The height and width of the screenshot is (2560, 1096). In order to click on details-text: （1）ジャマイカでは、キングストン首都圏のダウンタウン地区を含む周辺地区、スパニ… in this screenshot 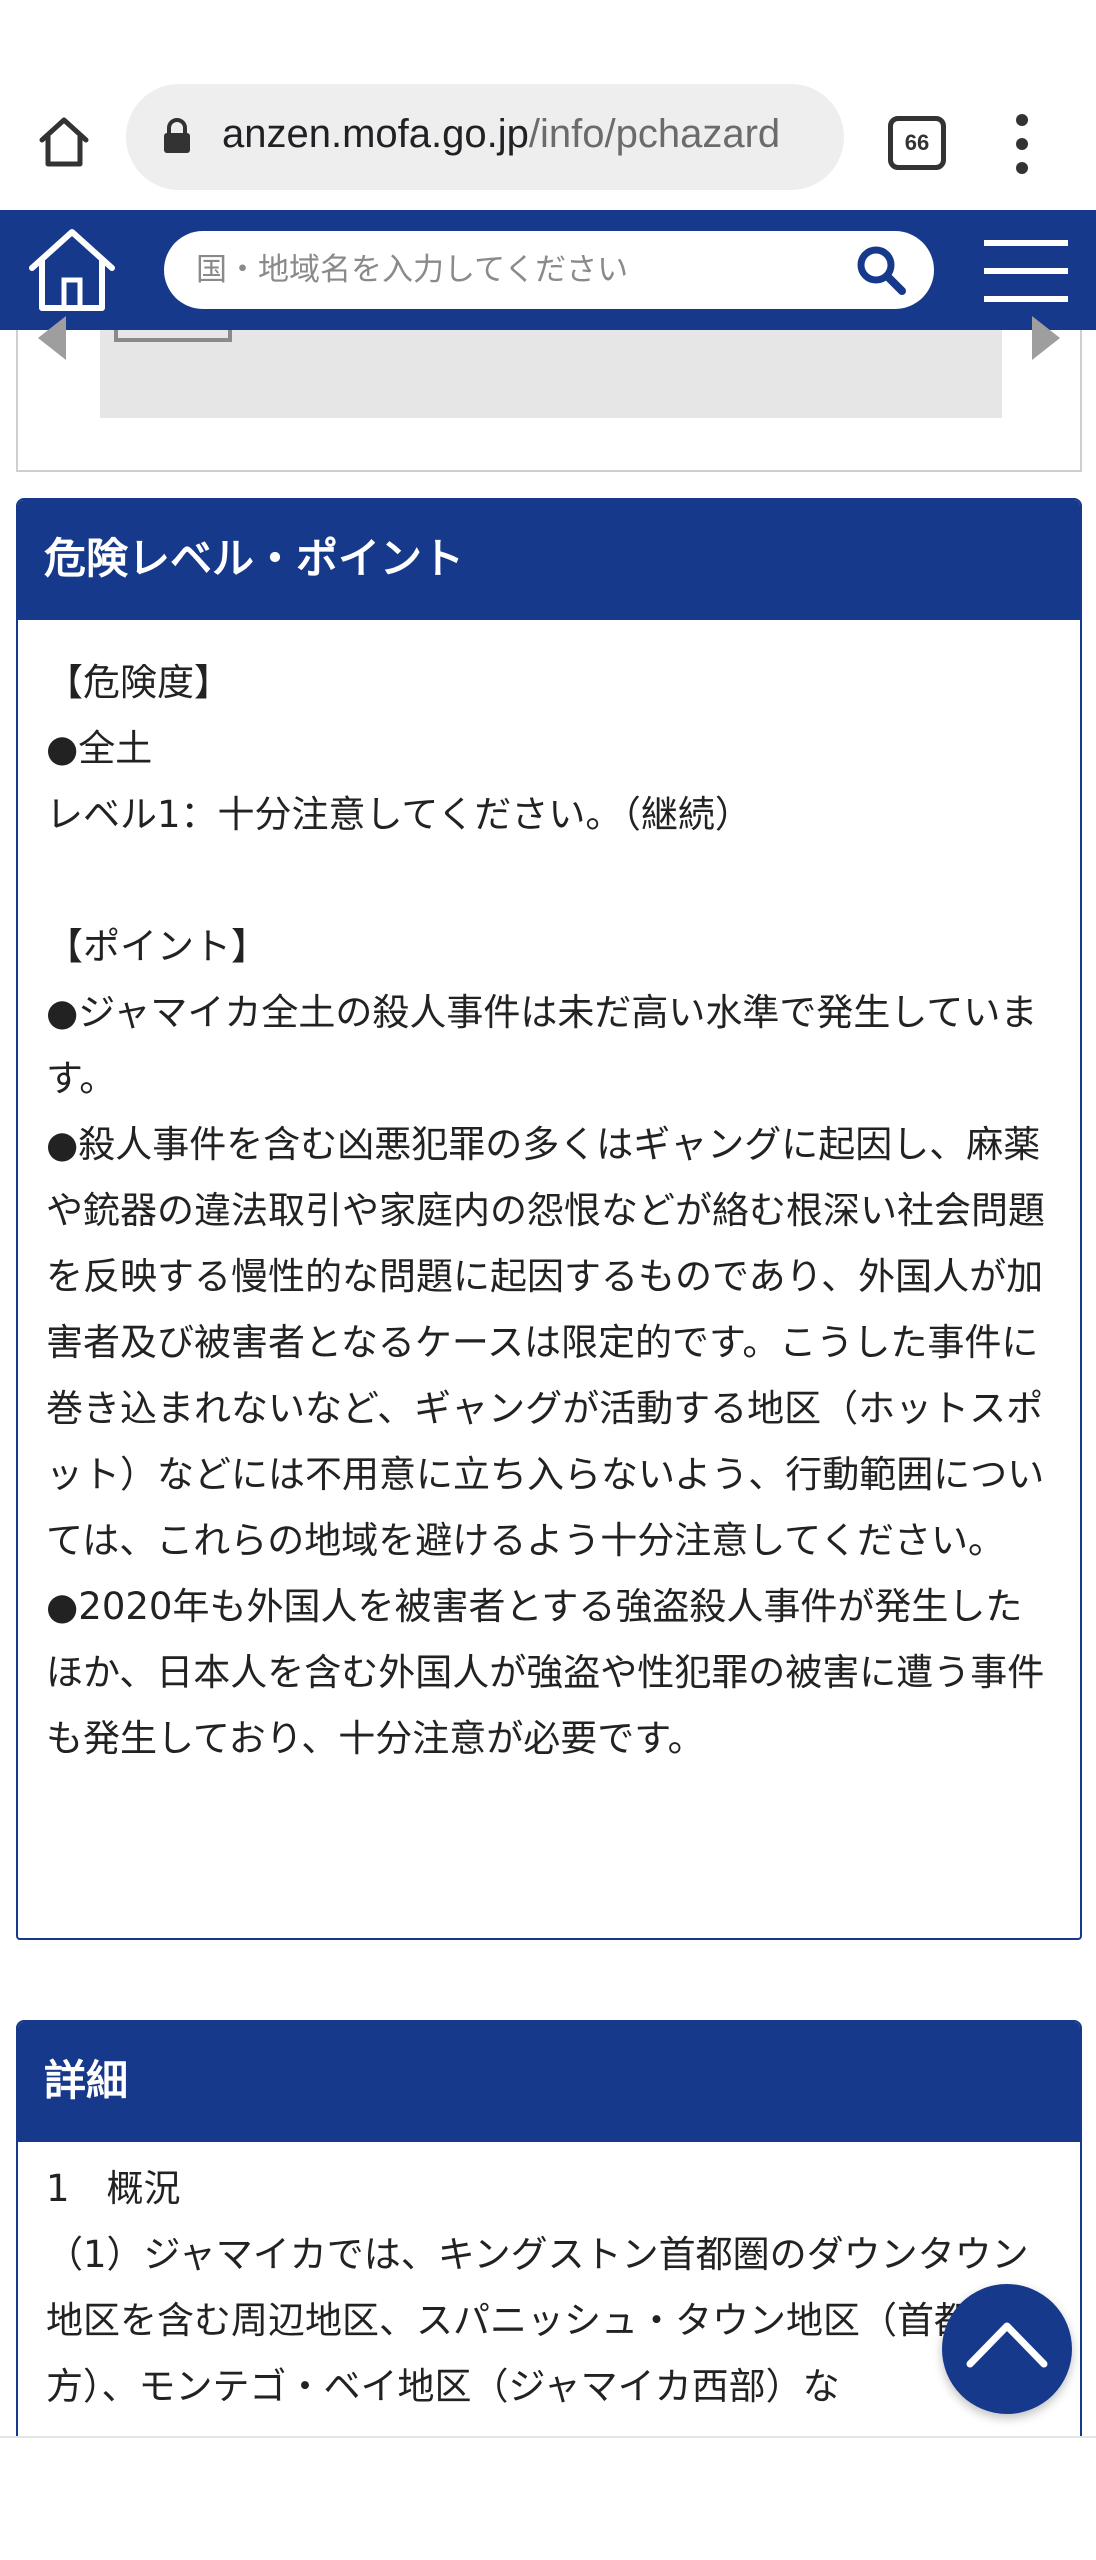, I will do `click(545, 2320)`.